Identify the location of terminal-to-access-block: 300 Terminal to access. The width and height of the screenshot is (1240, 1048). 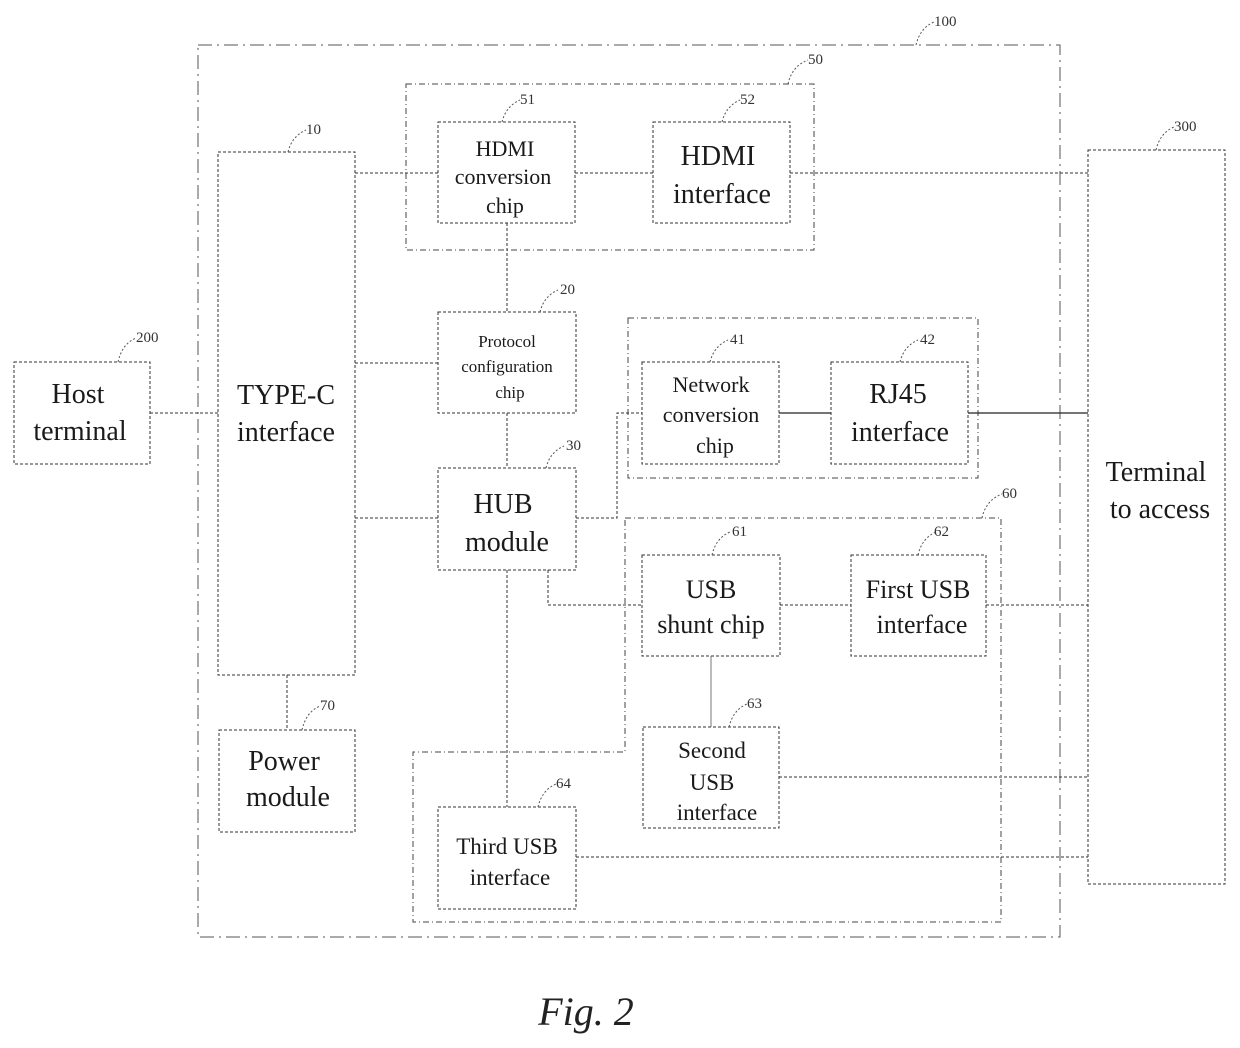
(1156, 502).